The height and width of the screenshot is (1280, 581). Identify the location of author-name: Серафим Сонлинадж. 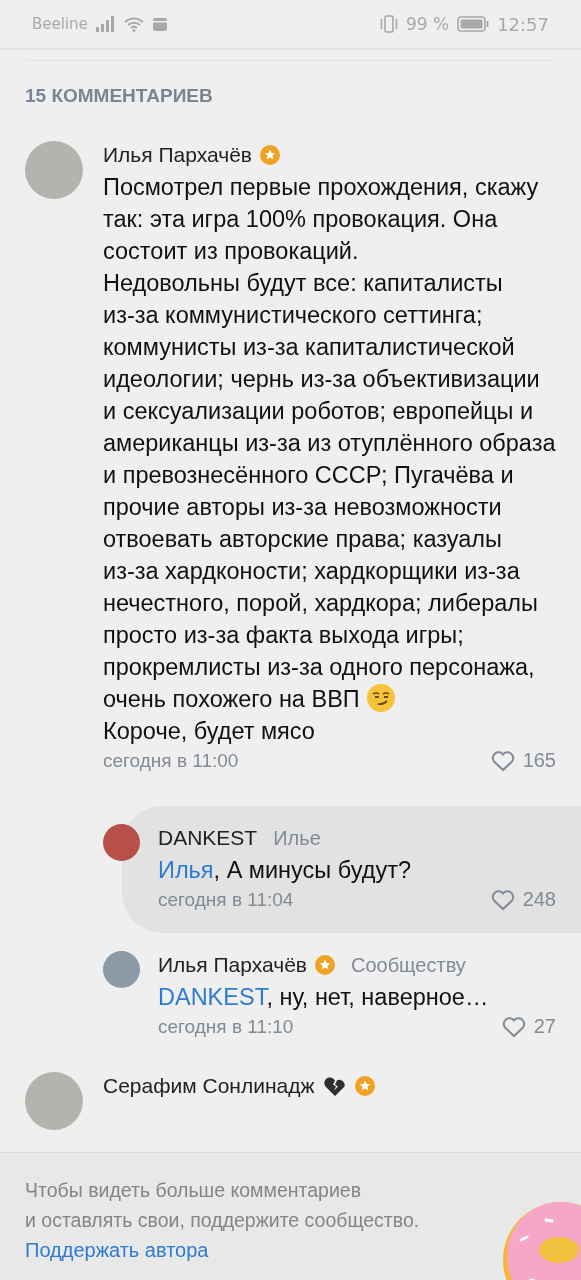
(209, 1086).